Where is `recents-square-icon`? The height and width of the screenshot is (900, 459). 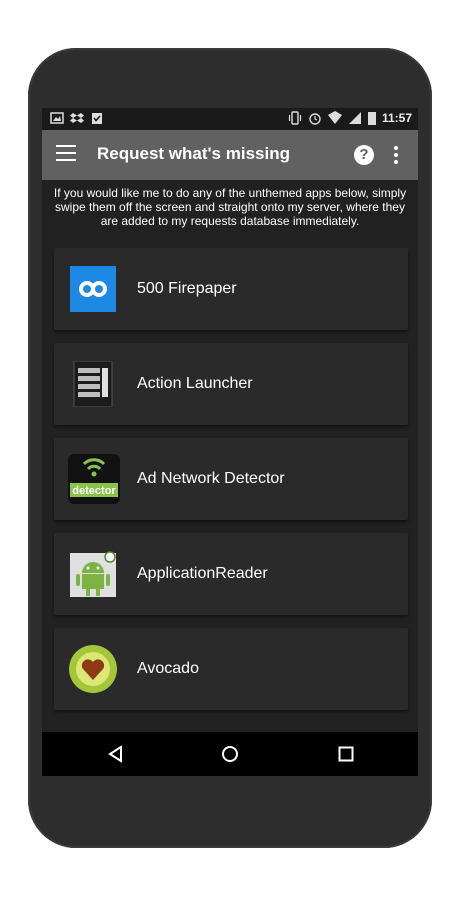 recents-square-icon is located at coordinates (346, 754).